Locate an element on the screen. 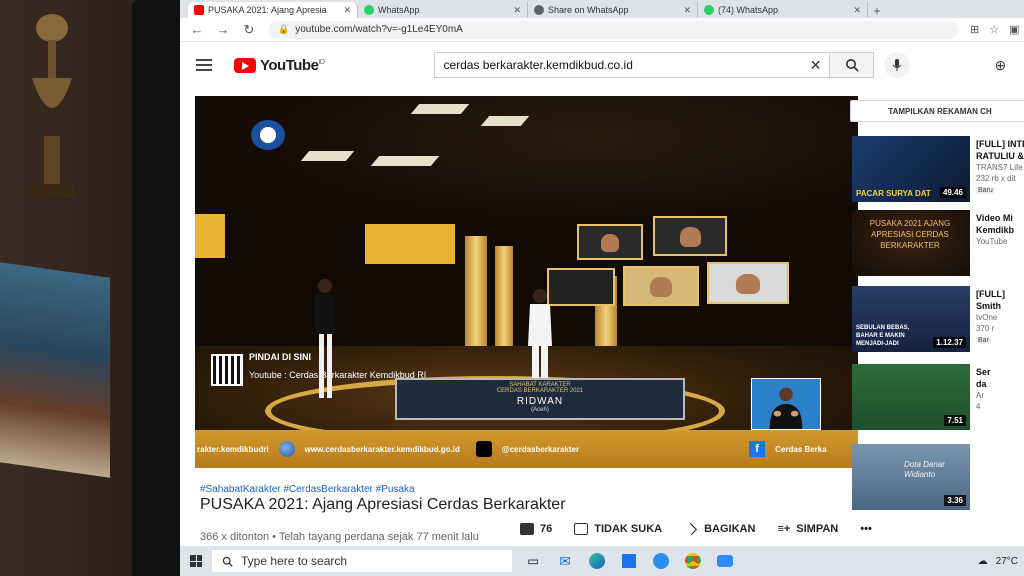  video-thumbnail: 7.51 is located at coordinates (911, 397).